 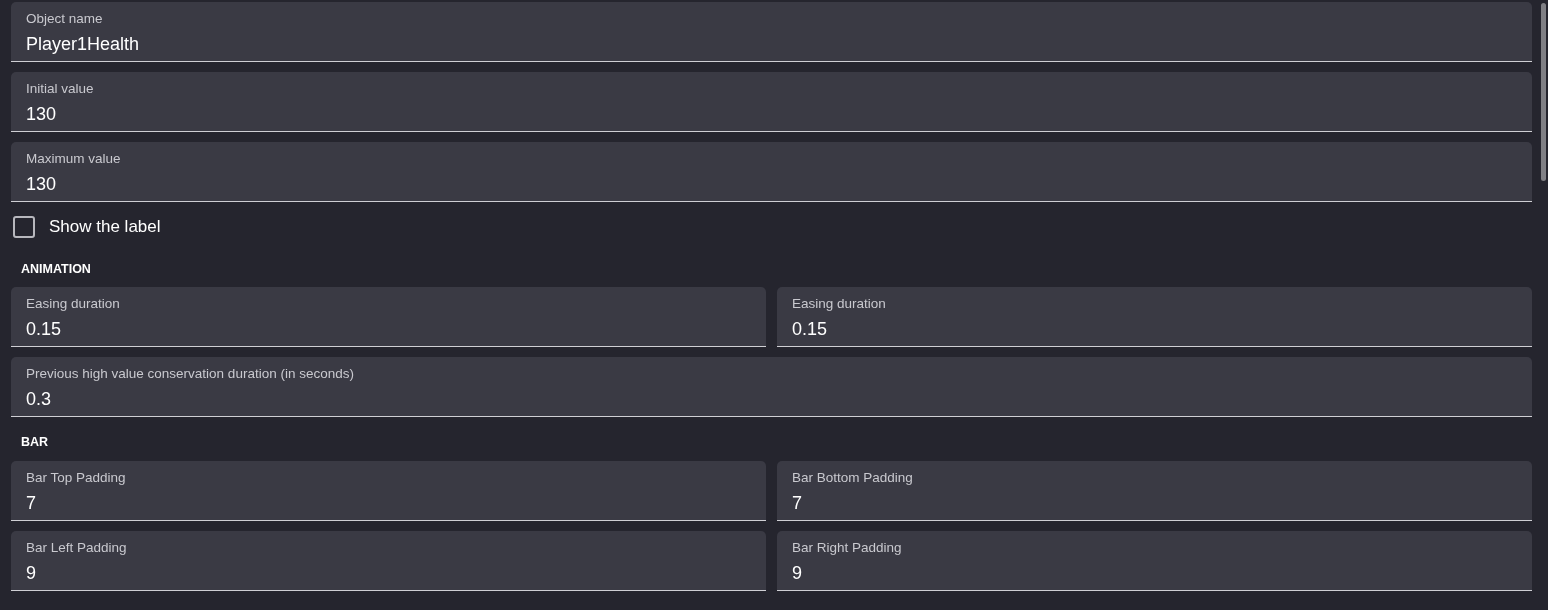 I want to click on field-label: Previous high value conservation duration (in seconds), so click(x=190, y=374).